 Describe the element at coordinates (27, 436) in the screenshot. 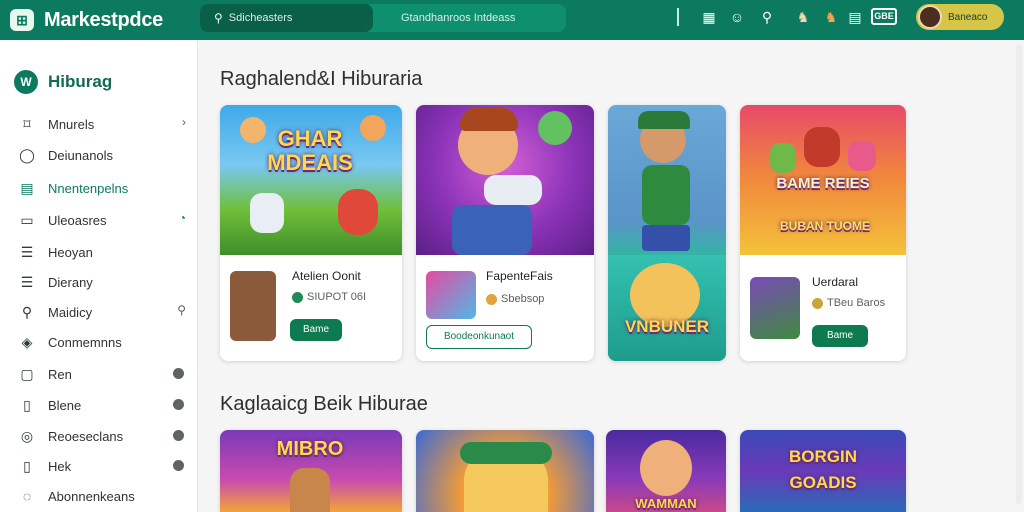

I see `target-icon: ◎` at that location.